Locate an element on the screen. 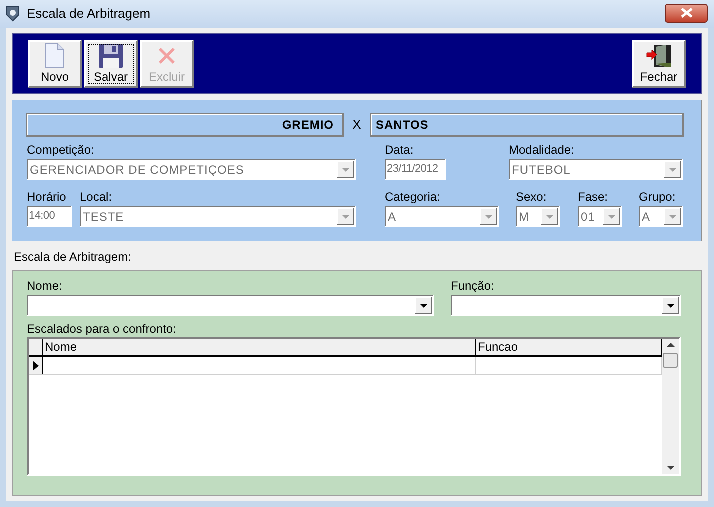 This screenshot has width=714, height=507. toolbar-button: Salvar is located at coordinates (111, 64).